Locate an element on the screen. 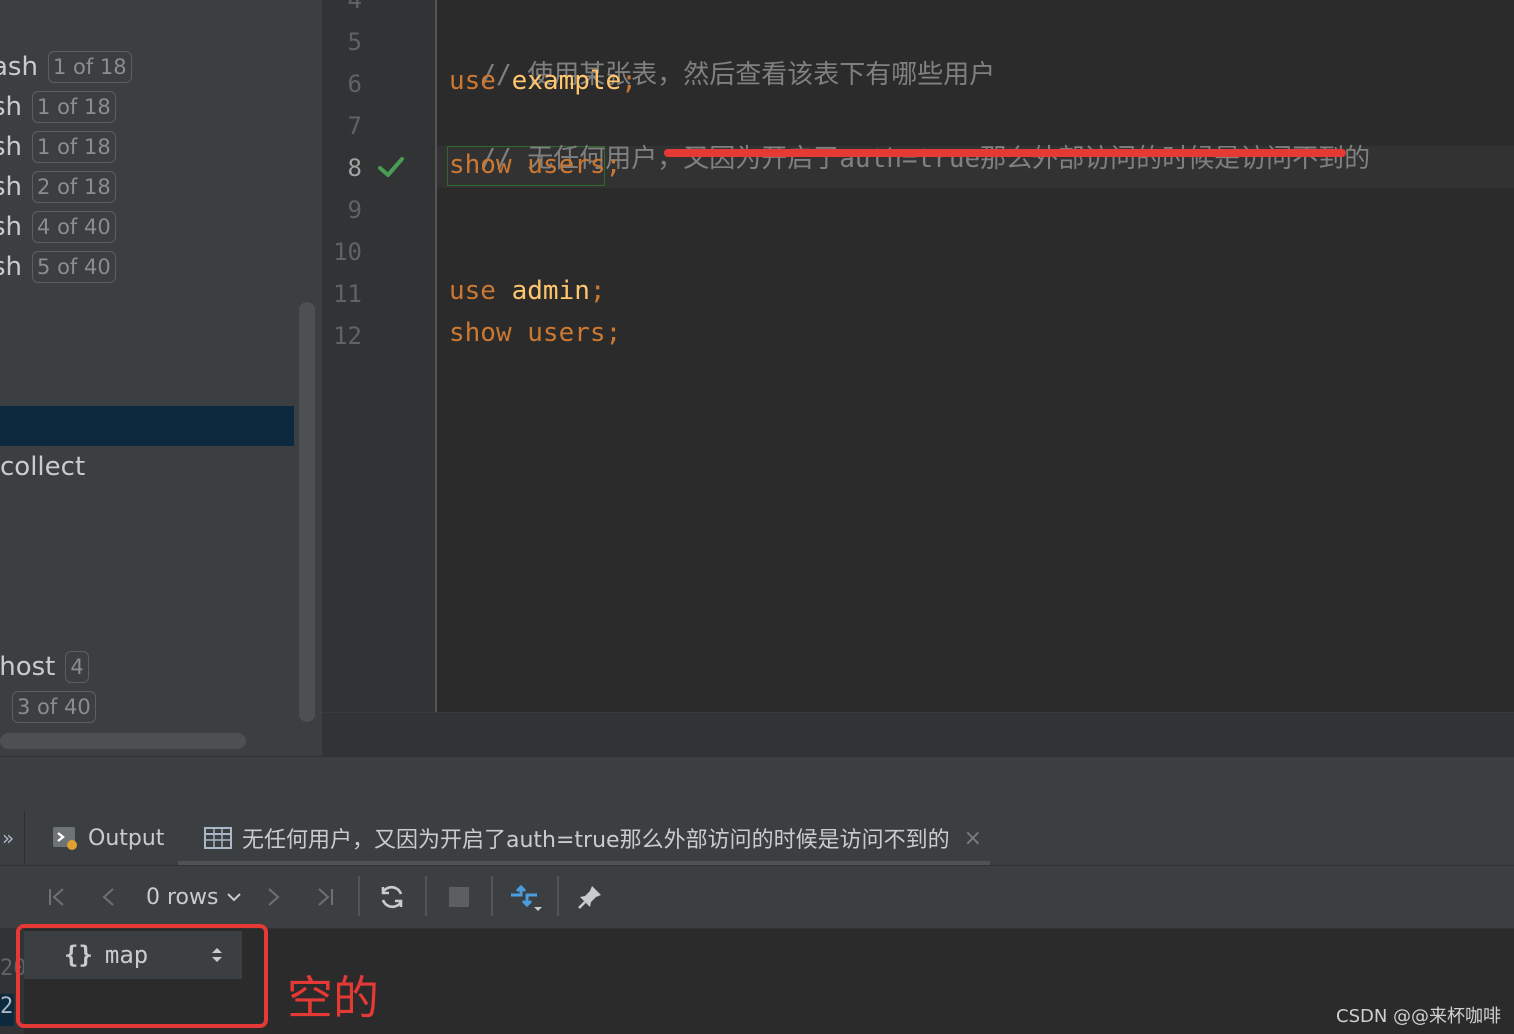 The image size is (1514, 1034). sidebar-item-badge: 2 of 18 is located at coordinates (74, 187).